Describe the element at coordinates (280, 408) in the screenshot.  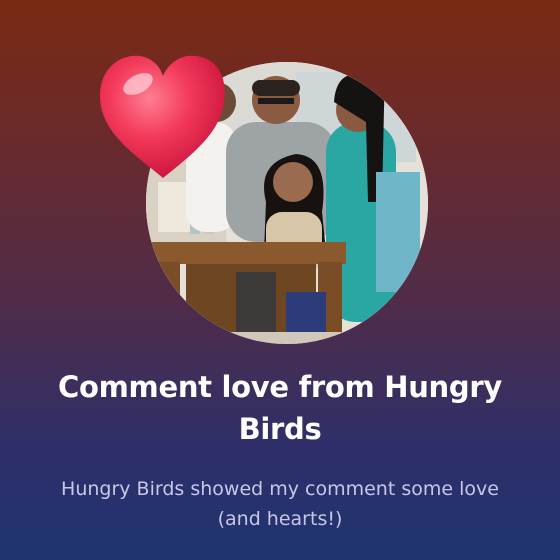
I see `notification-title: Comment love from Hungry Birds` at that location.